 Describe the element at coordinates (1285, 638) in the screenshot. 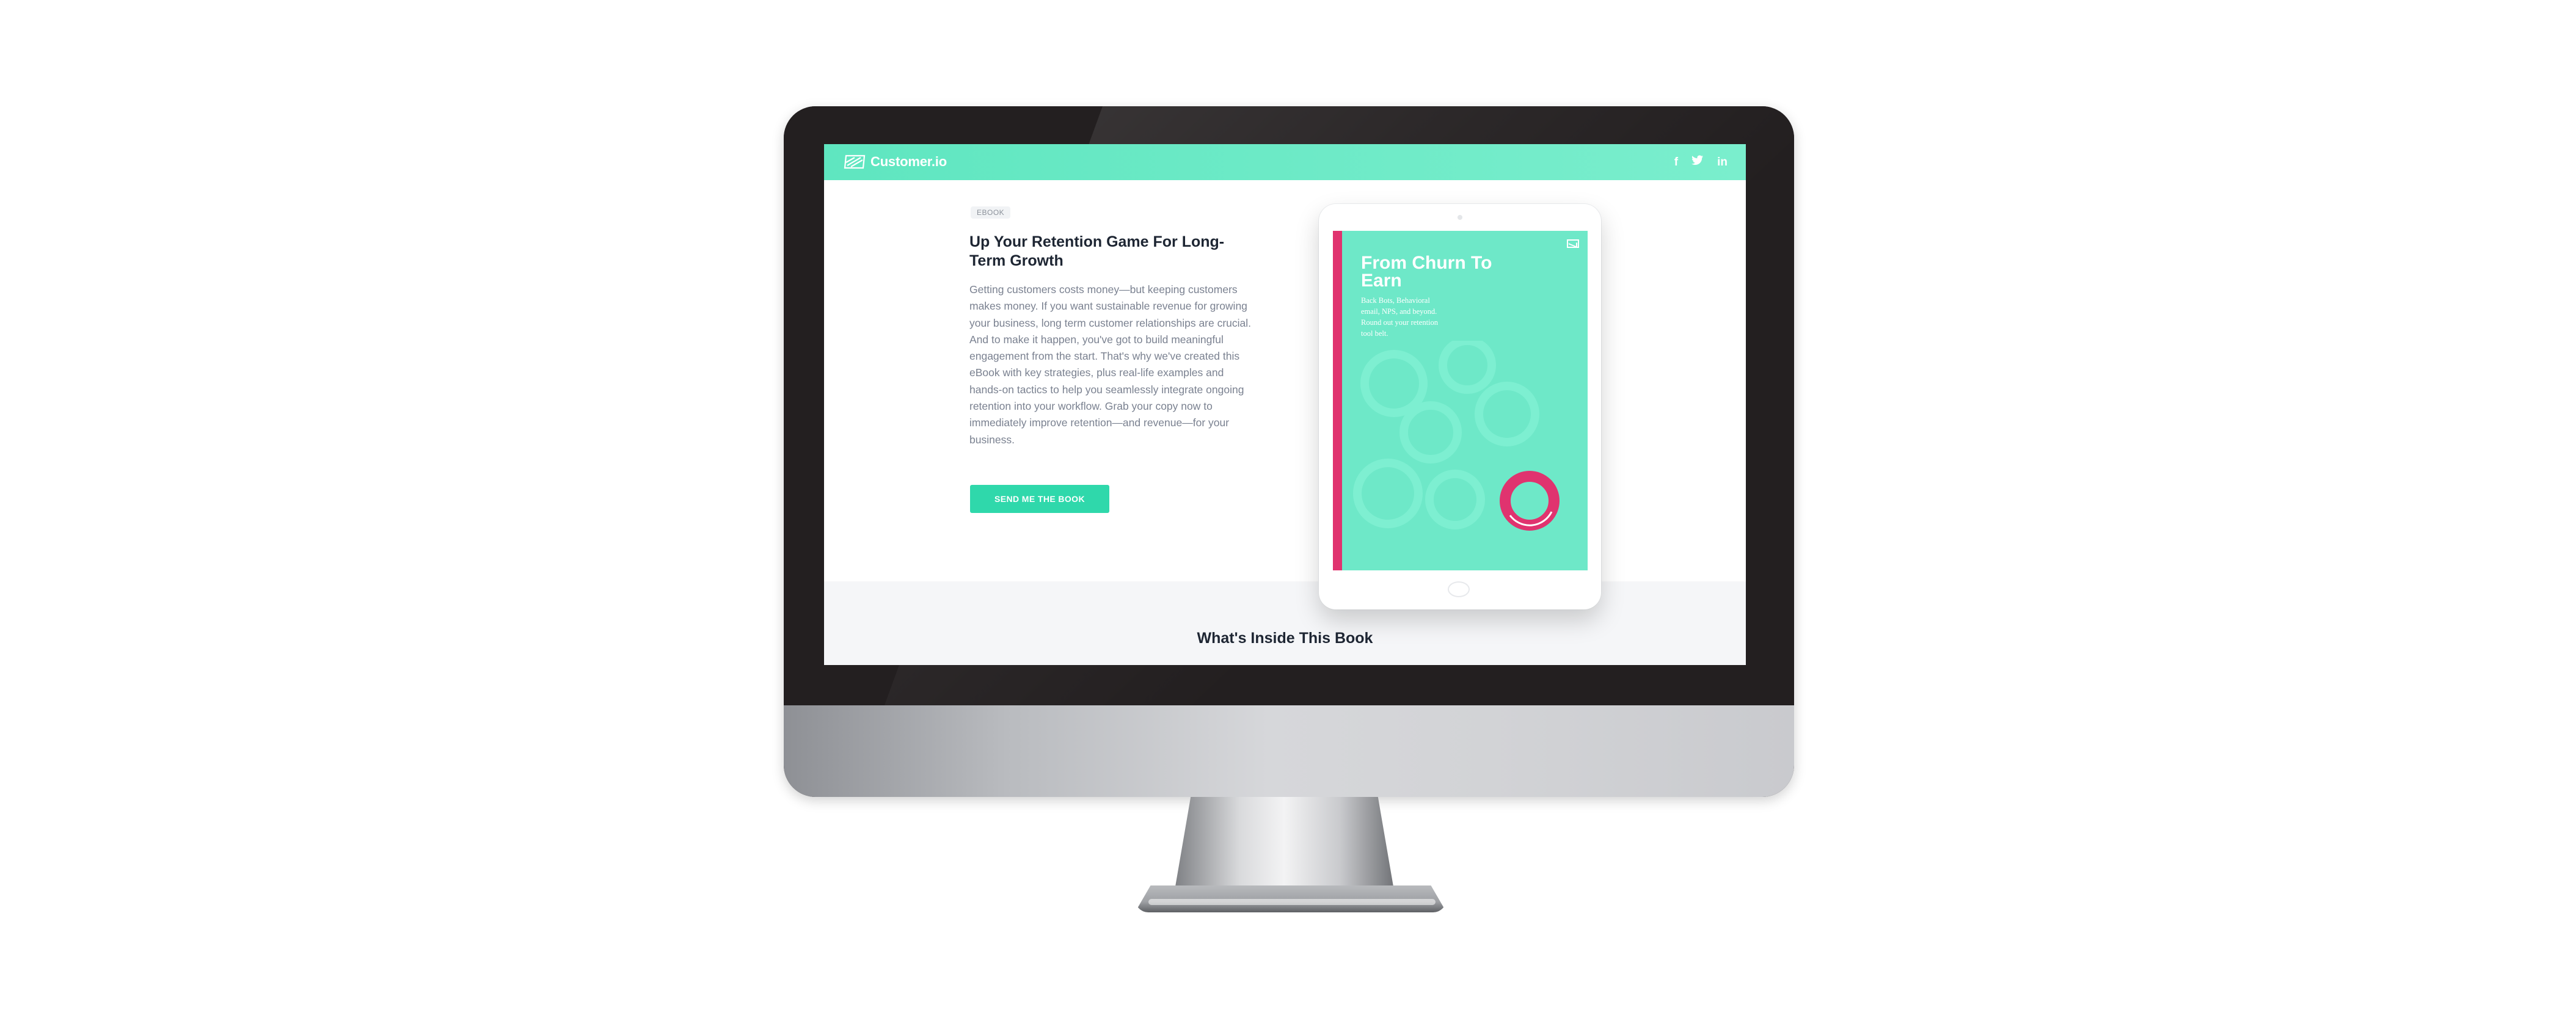

I see `section-title: What's Inside This Book` at that location.